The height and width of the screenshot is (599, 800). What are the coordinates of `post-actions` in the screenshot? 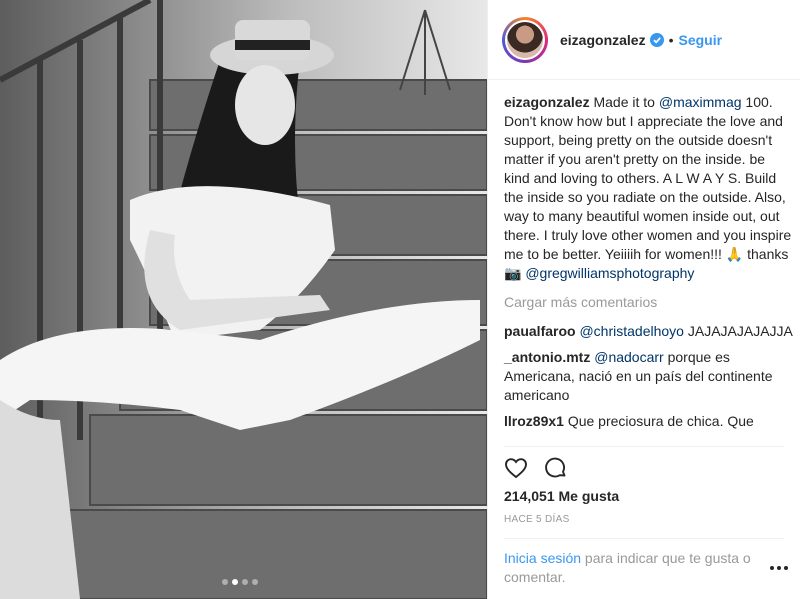 It's located at (536, 468).